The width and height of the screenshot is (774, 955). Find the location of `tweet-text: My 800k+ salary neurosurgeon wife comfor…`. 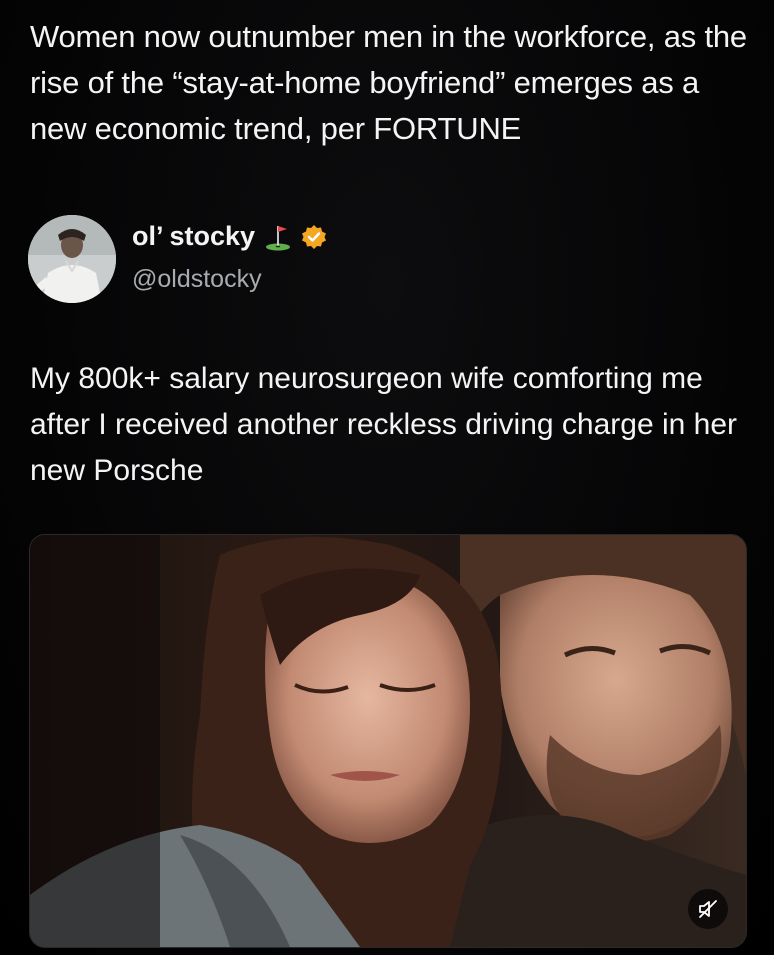

tweet-text: My 800k+ salary neurosurgeon wife comfor… is located at coordinates (384, 424).